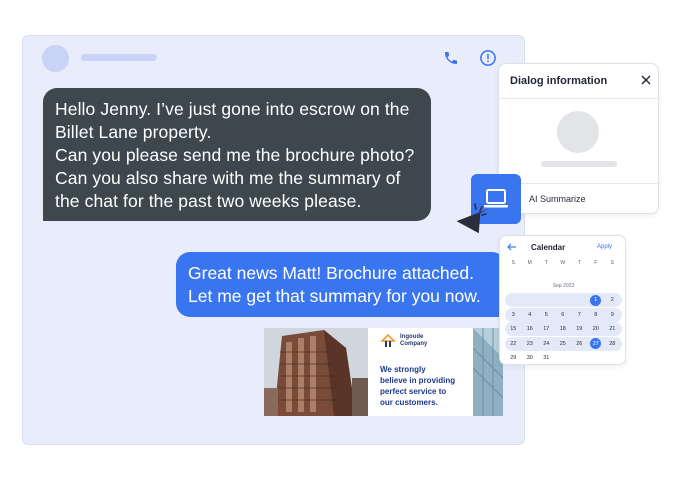 The height and width of the screenshot is (481, 681). Describe the element at coordinates (413, 391) in the screenshot. I see `tagline-line: perfect service to` at that location.